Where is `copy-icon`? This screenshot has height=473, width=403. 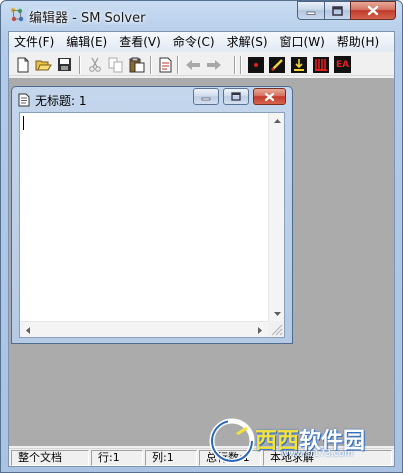 copy-icon is located at coordinates (115, 64).